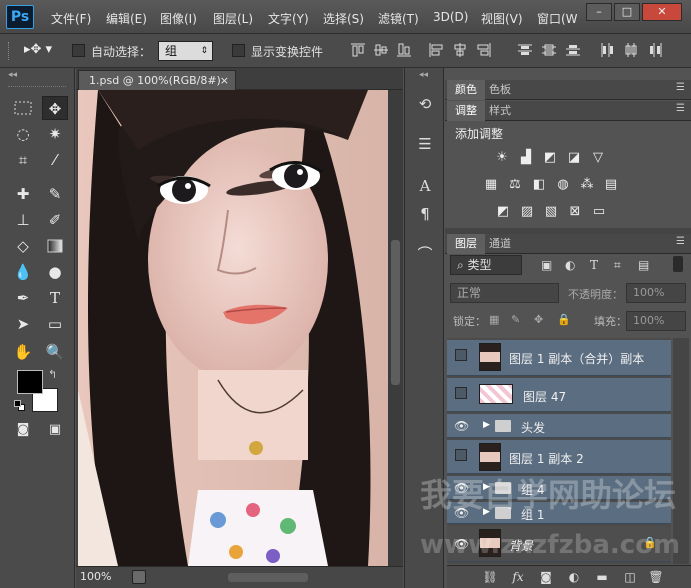 Image resolution: width=691 pixels, height=588 pixels. What do you see at coordinates (611, 185) in the screenshot?
I see `color-lookup-icon: ▤` at bounding box center [611, 185].